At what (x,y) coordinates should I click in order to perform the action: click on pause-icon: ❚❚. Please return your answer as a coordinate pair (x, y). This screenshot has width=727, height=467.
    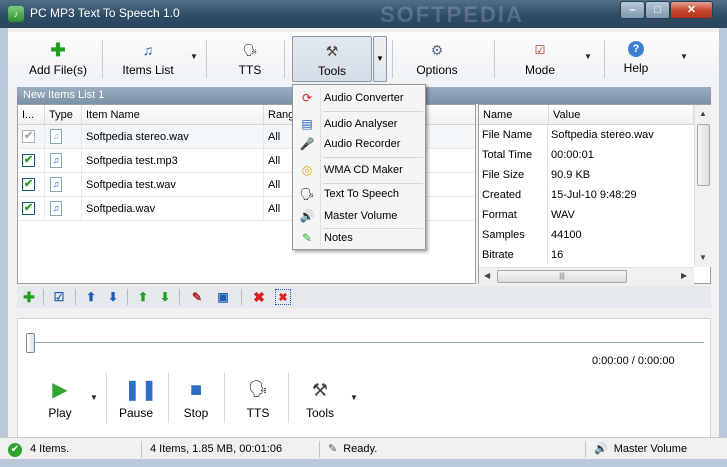
    Looking at the image, I should click on (141, 390).